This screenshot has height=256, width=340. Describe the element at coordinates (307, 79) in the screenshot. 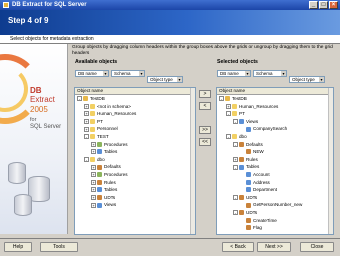

I see `selected-type-combo: Object type` at that location.